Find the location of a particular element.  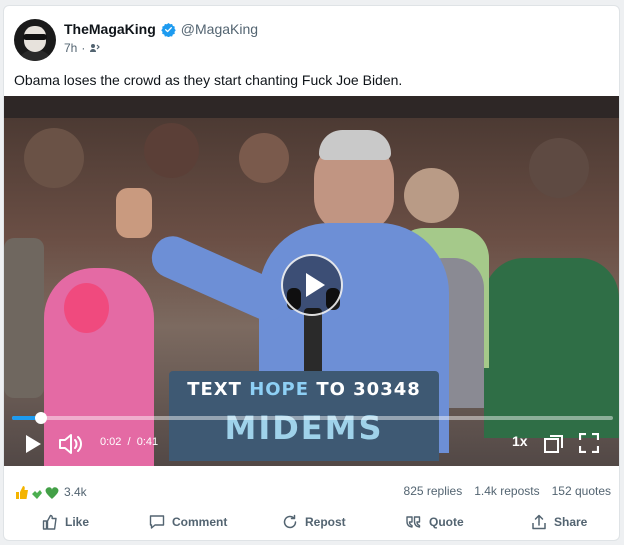

repost-button: Repost is located at coordinates (314, 522).